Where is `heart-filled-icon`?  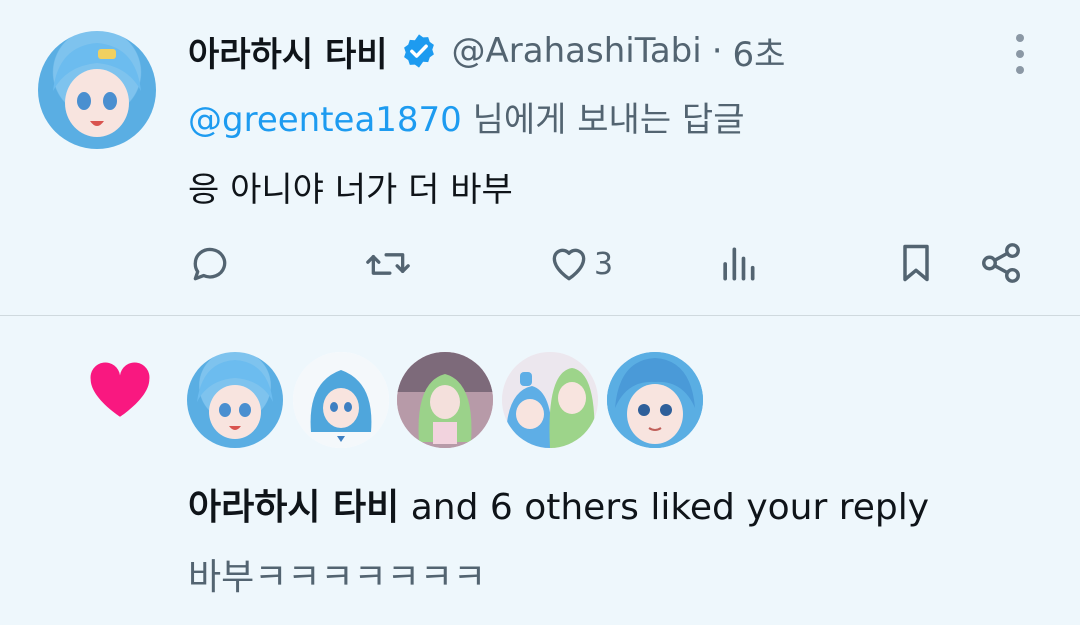
heart-filled-icon is located at coordinates (120, 390).